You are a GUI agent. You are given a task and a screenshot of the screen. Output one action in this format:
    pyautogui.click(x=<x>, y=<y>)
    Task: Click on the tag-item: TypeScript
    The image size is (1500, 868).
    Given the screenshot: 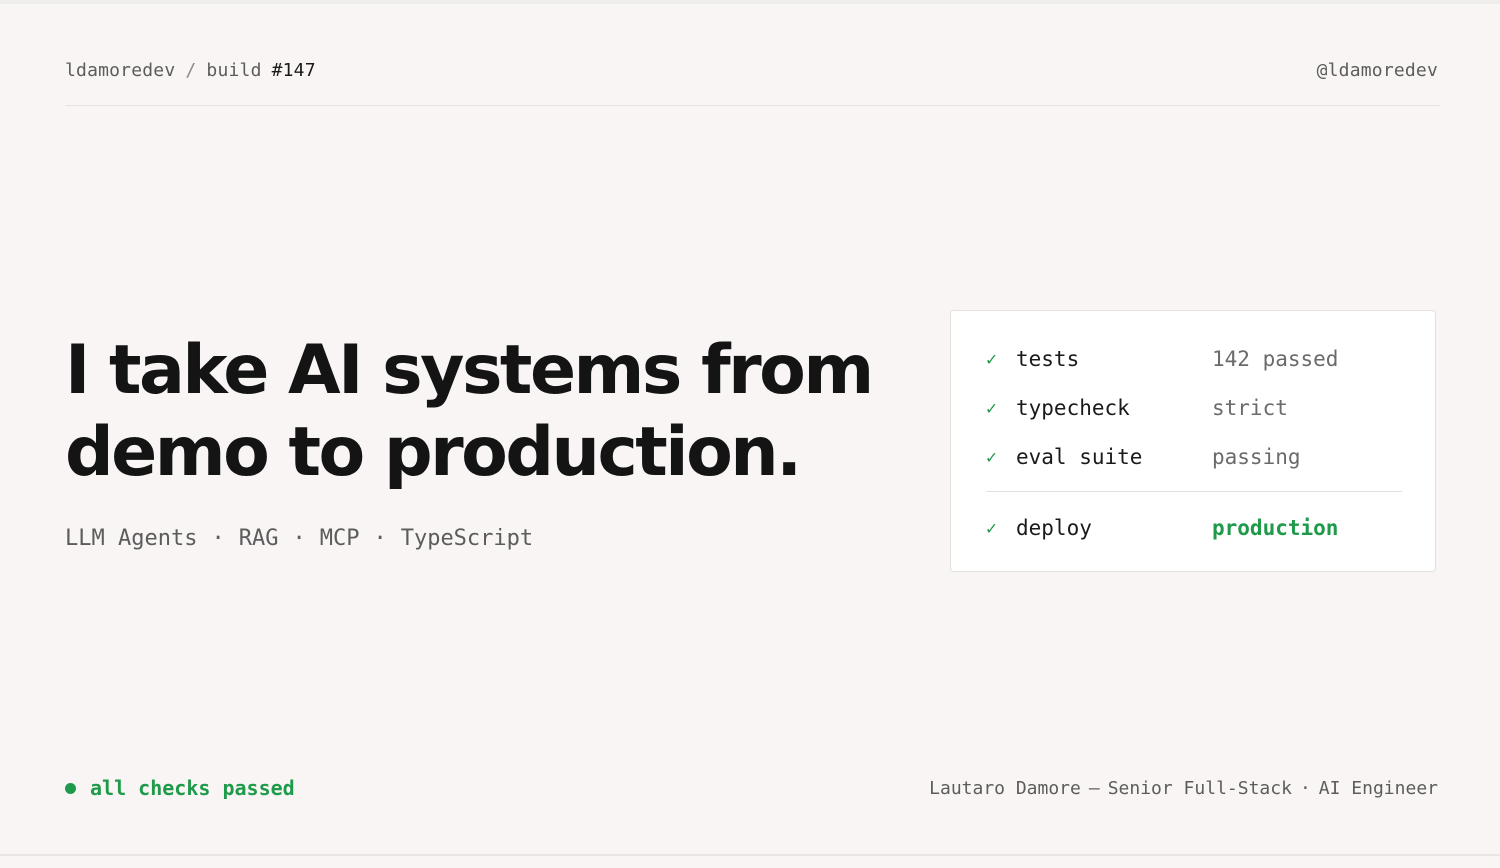 What is the action you would take?
    pyautogui.click(x=467, y=538)
    